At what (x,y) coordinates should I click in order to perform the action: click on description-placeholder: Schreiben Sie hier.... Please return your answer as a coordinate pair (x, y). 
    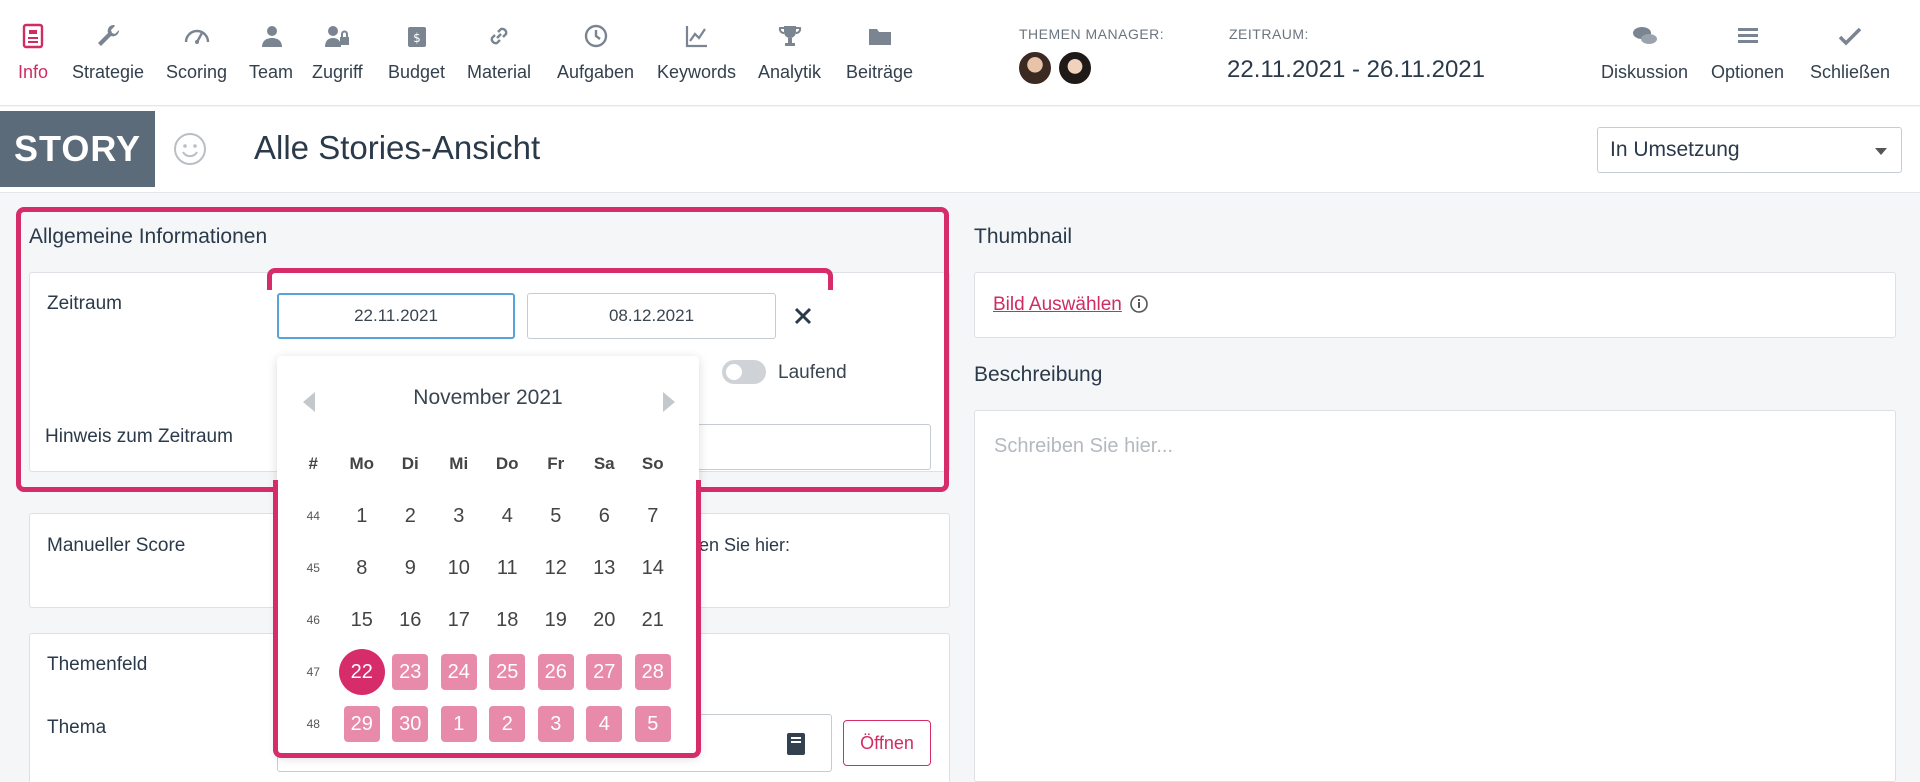
    Looking at the image, I should click on (1083, 446).